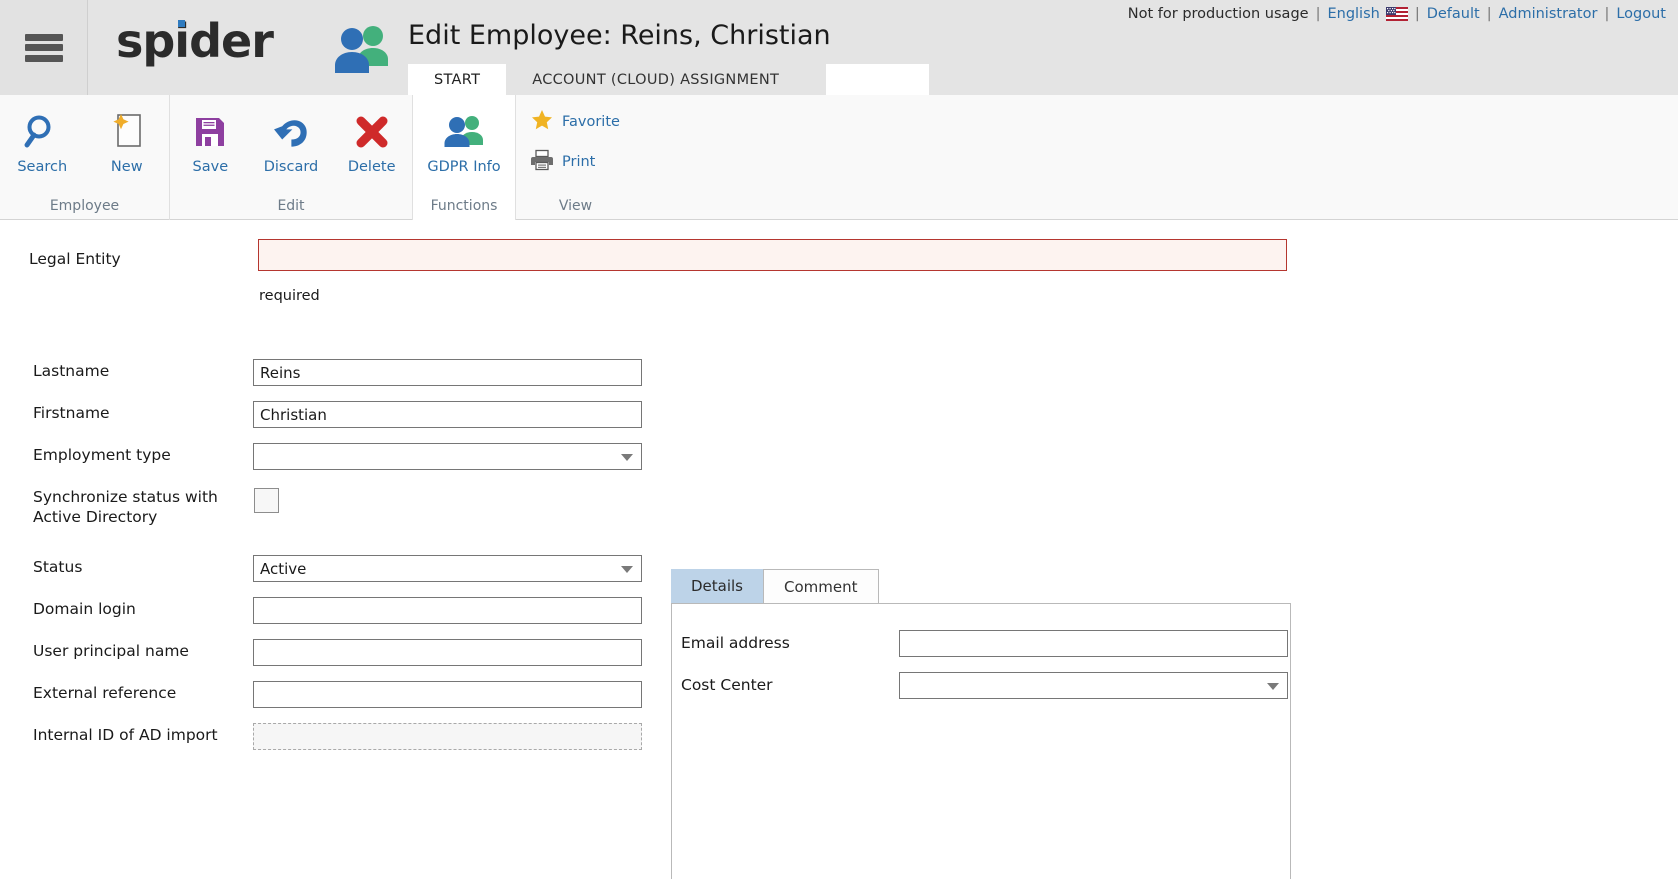 Image resolution: width=1678 pixels, height=879 pixels. I want to click on field-email-address: Email address, so click(981, 649).